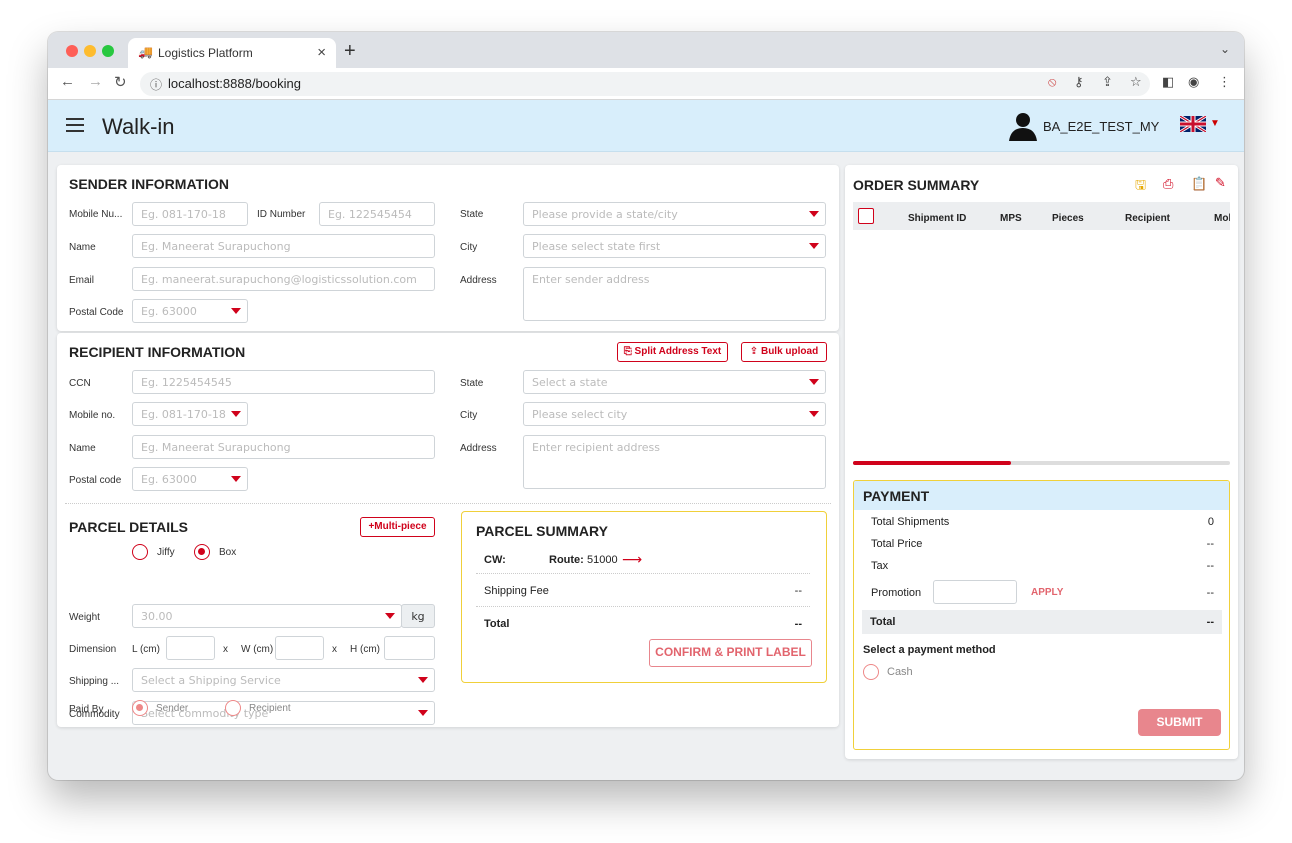 The height and width of the screenshot is (843, 1292). I want to click on column-header: Mol, so click(1222, 218).